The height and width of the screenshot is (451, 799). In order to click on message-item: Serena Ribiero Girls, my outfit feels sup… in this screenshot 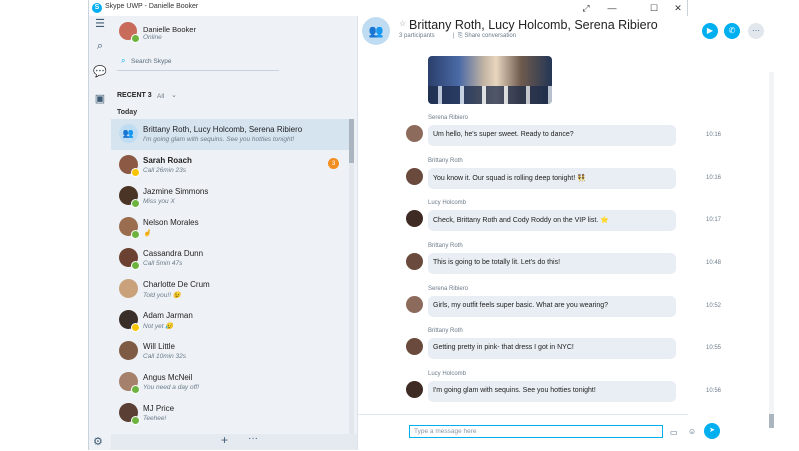, I will do `click(539, 303)`.